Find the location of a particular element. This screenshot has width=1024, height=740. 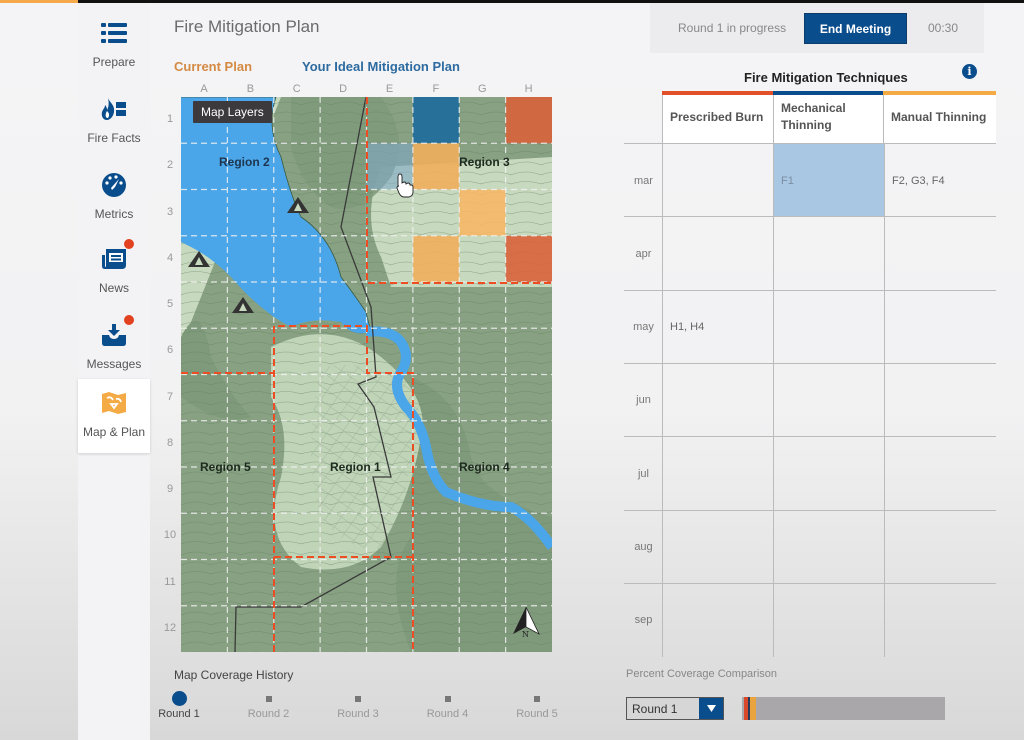

session-bar: Round 1 in progress End Meeting 00:30 is located at coordinates (817, 28).